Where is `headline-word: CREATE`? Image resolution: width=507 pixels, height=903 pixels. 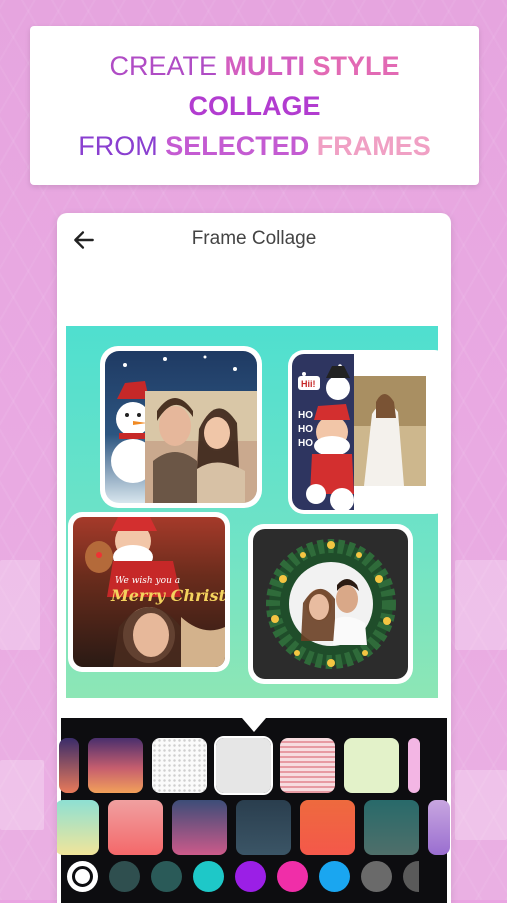
headline-word: CREATE is located at coordinates (163, 65).